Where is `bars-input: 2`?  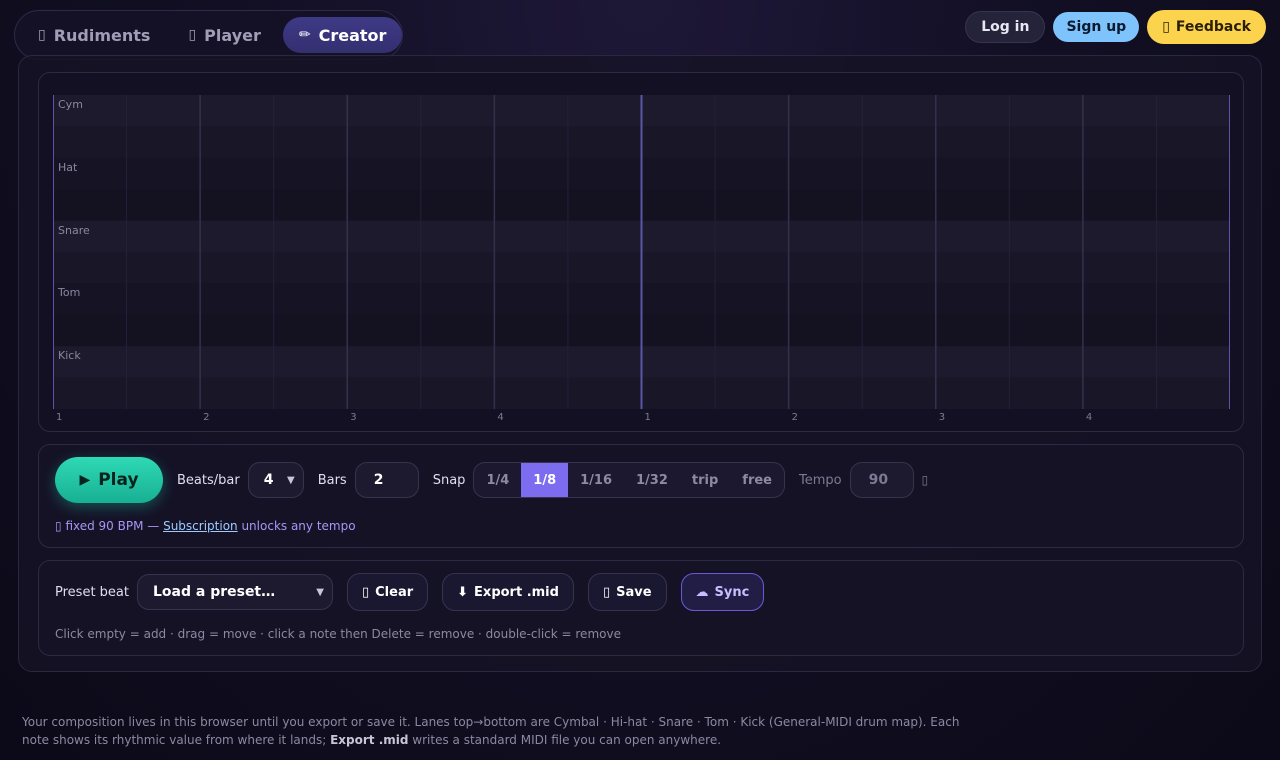
bars-input: 2 is located at coordinates (386, 480).